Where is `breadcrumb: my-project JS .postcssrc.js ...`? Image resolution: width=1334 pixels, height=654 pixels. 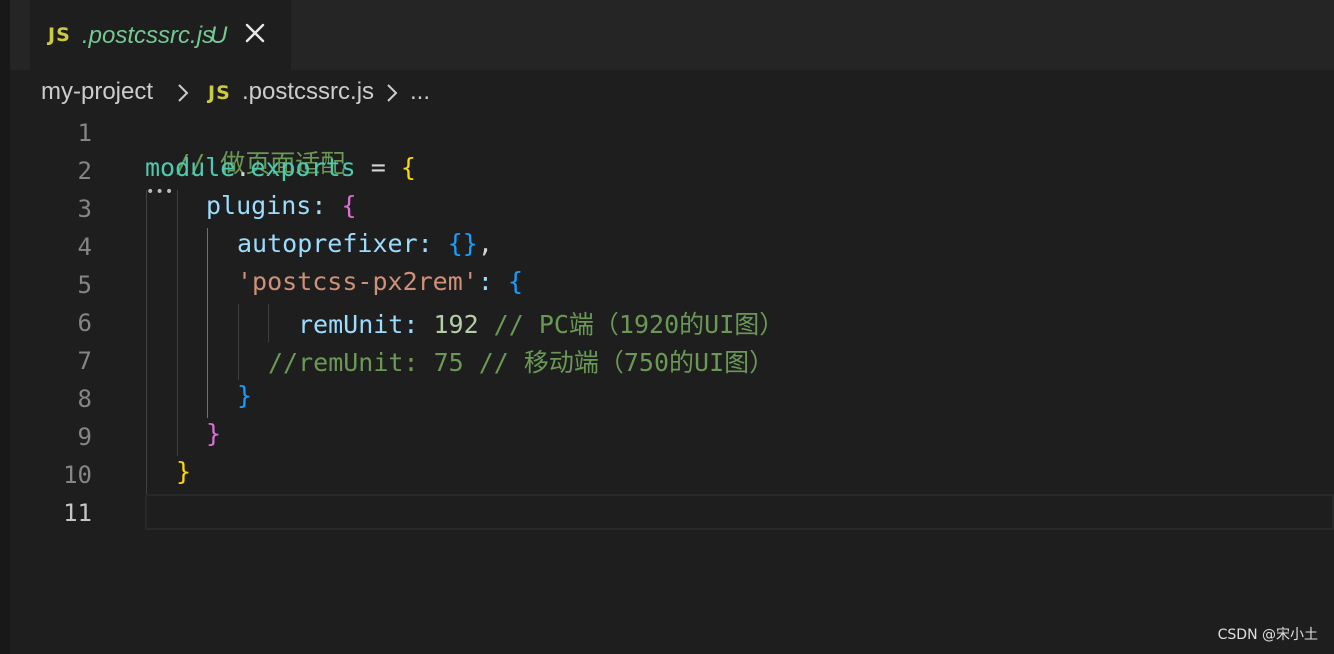
breadcrumb: my-project JS .postcssrc.js ... is located at coordinates (672, 93).